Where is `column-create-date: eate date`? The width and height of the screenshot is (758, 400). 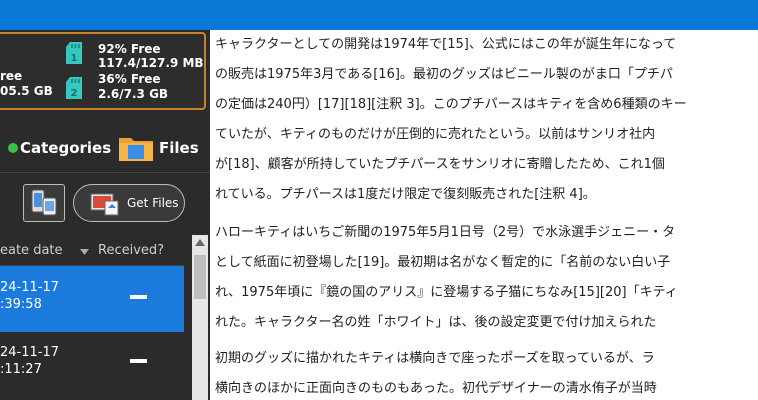
column-create-date: eate date is located at coordinates (31, 250).